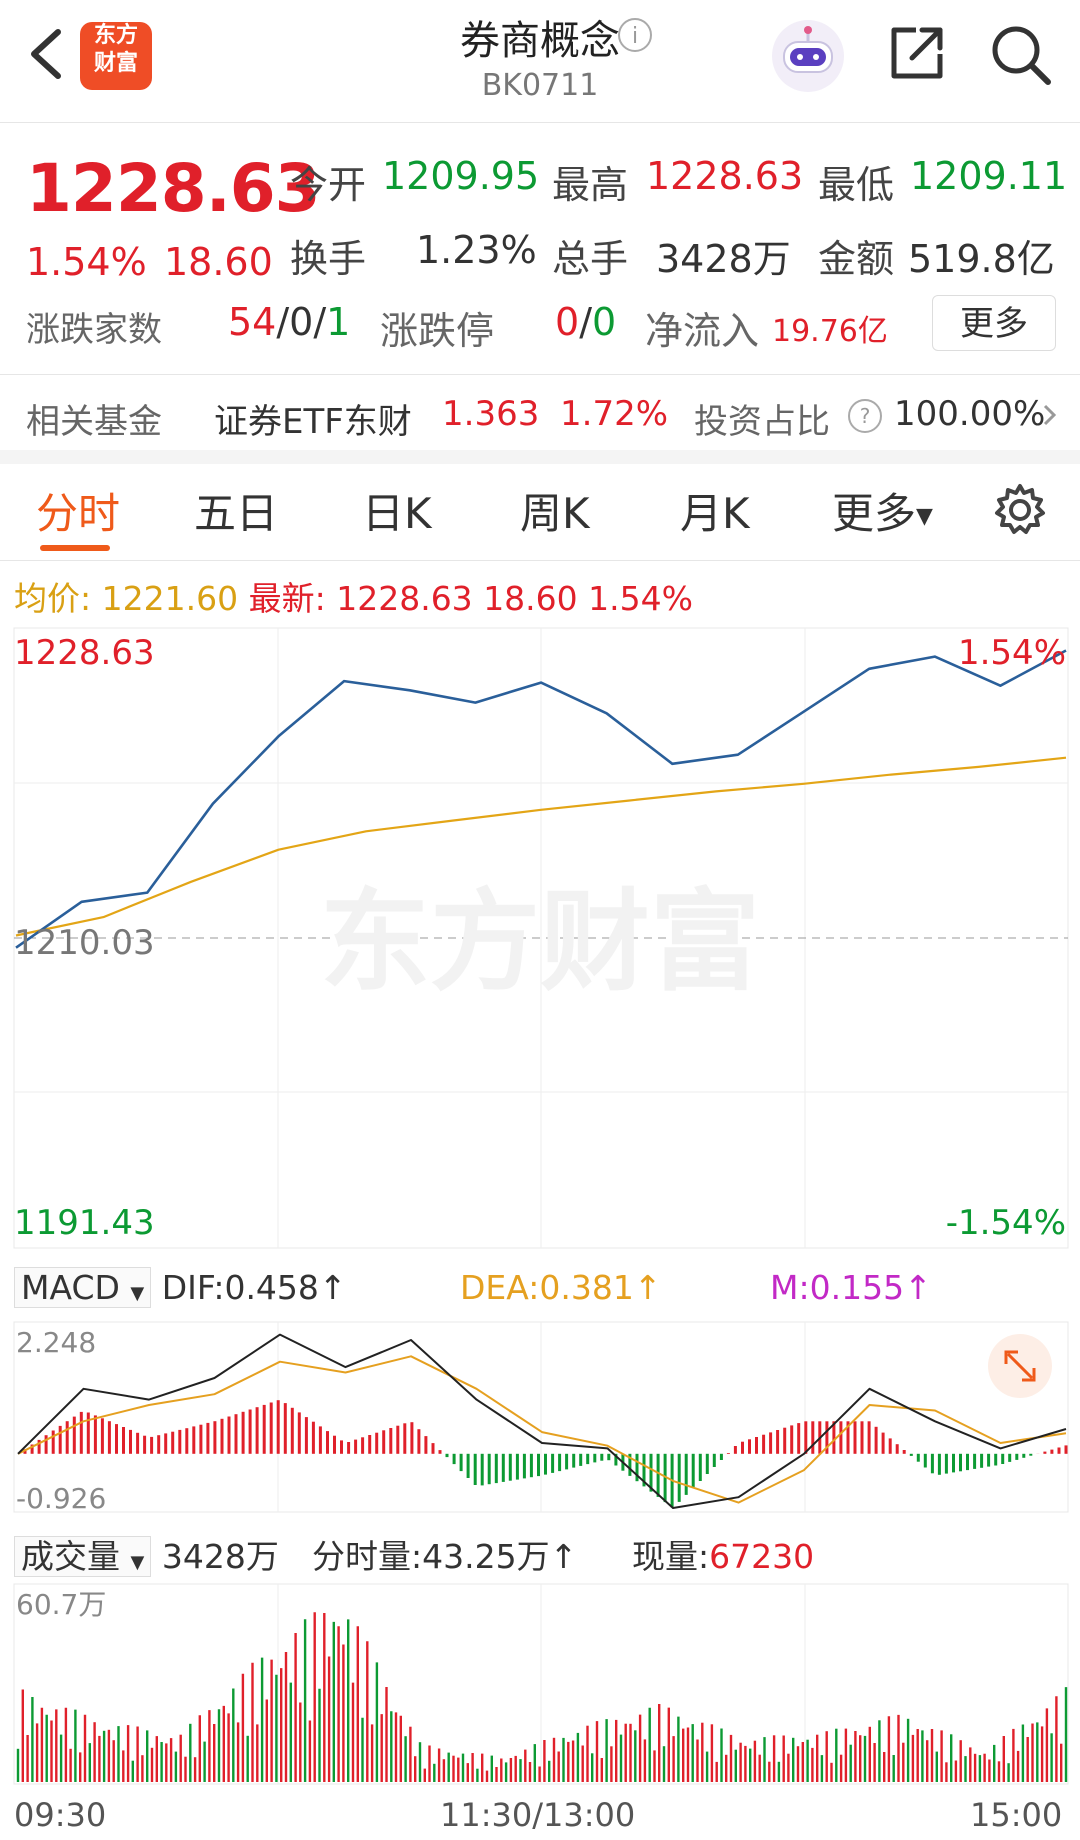 This screenshot has width=1080, height=1840. I want to click on volume-total: 3428万, so click(220, 1556).